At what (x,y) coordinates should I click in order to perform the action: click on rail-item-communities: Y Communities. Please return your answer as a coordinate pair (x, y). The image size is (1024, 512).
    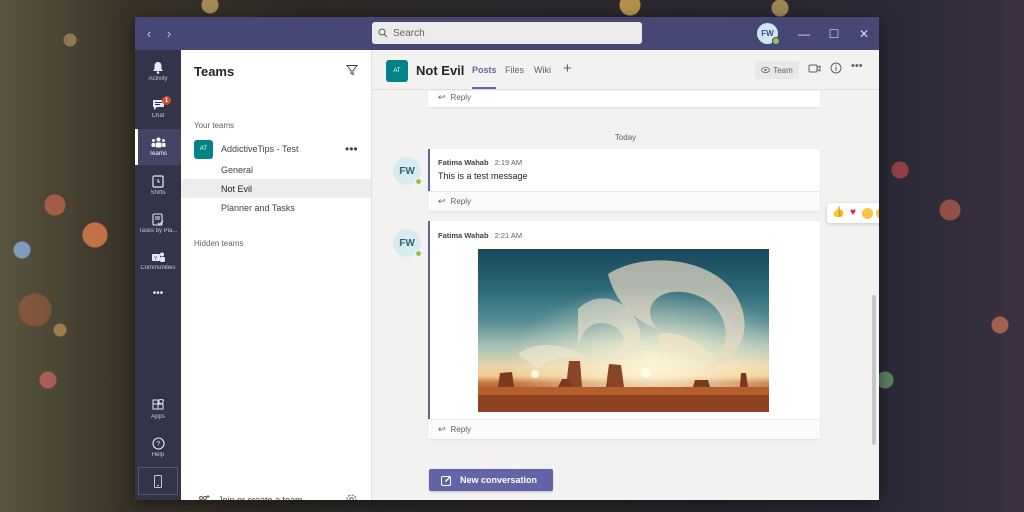
    Looking at the image, I should click on (158, 261).